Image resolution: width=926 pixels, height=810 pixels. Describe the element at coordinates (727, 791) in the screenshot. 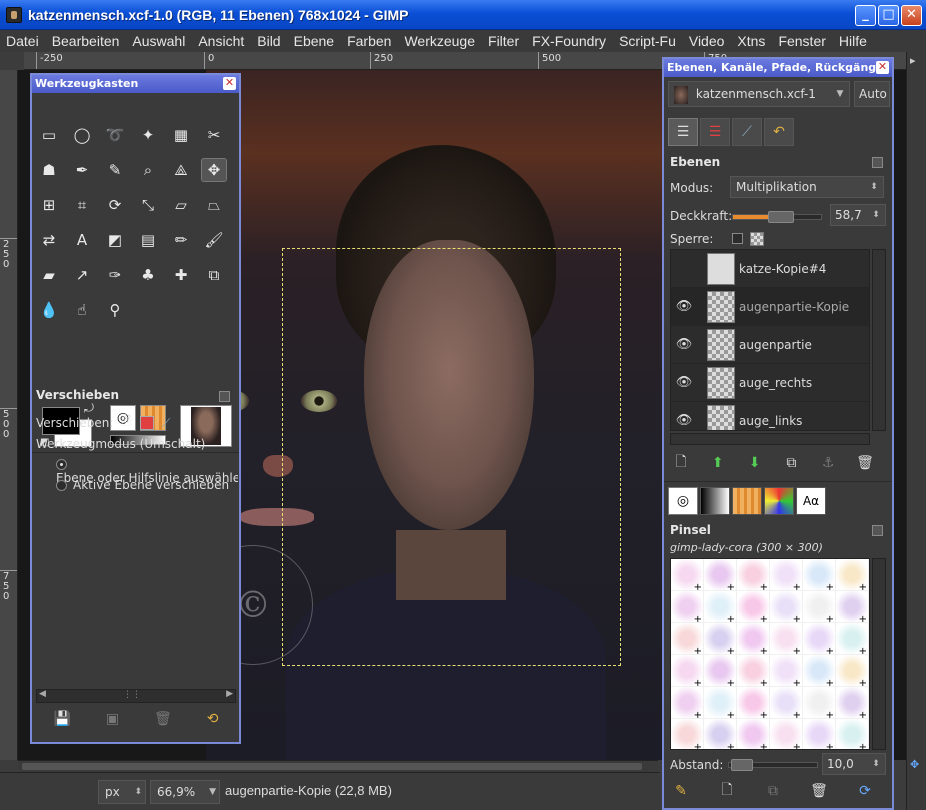

I see `new-brush-icon: 🗋` at that location.